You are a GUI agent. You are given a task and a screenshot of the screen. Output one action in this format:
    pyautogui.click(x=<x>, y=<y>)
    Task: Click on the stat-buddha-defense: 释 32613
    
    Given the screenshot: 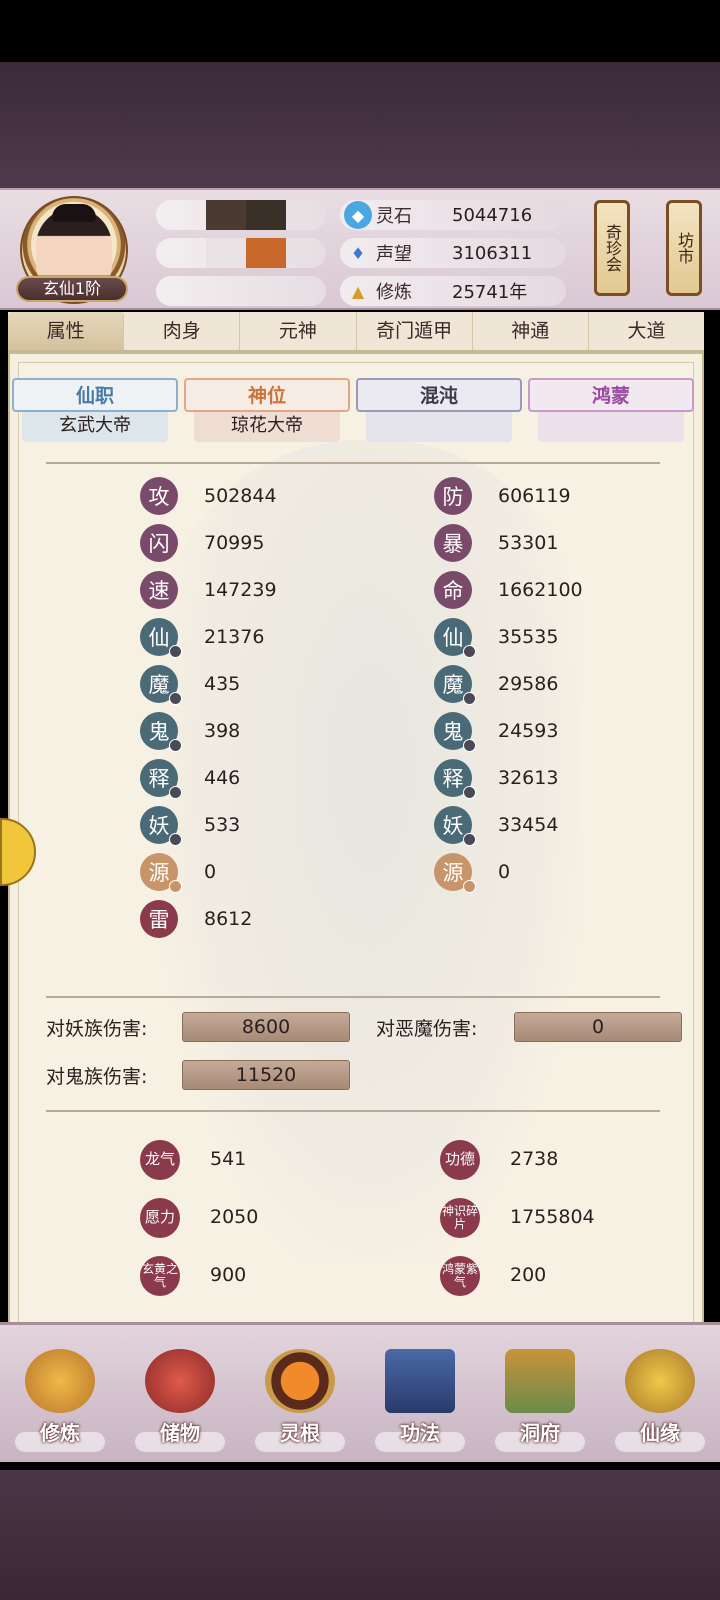 What is the action you would take?
    pyautogui.click(x=496, y=778)
    